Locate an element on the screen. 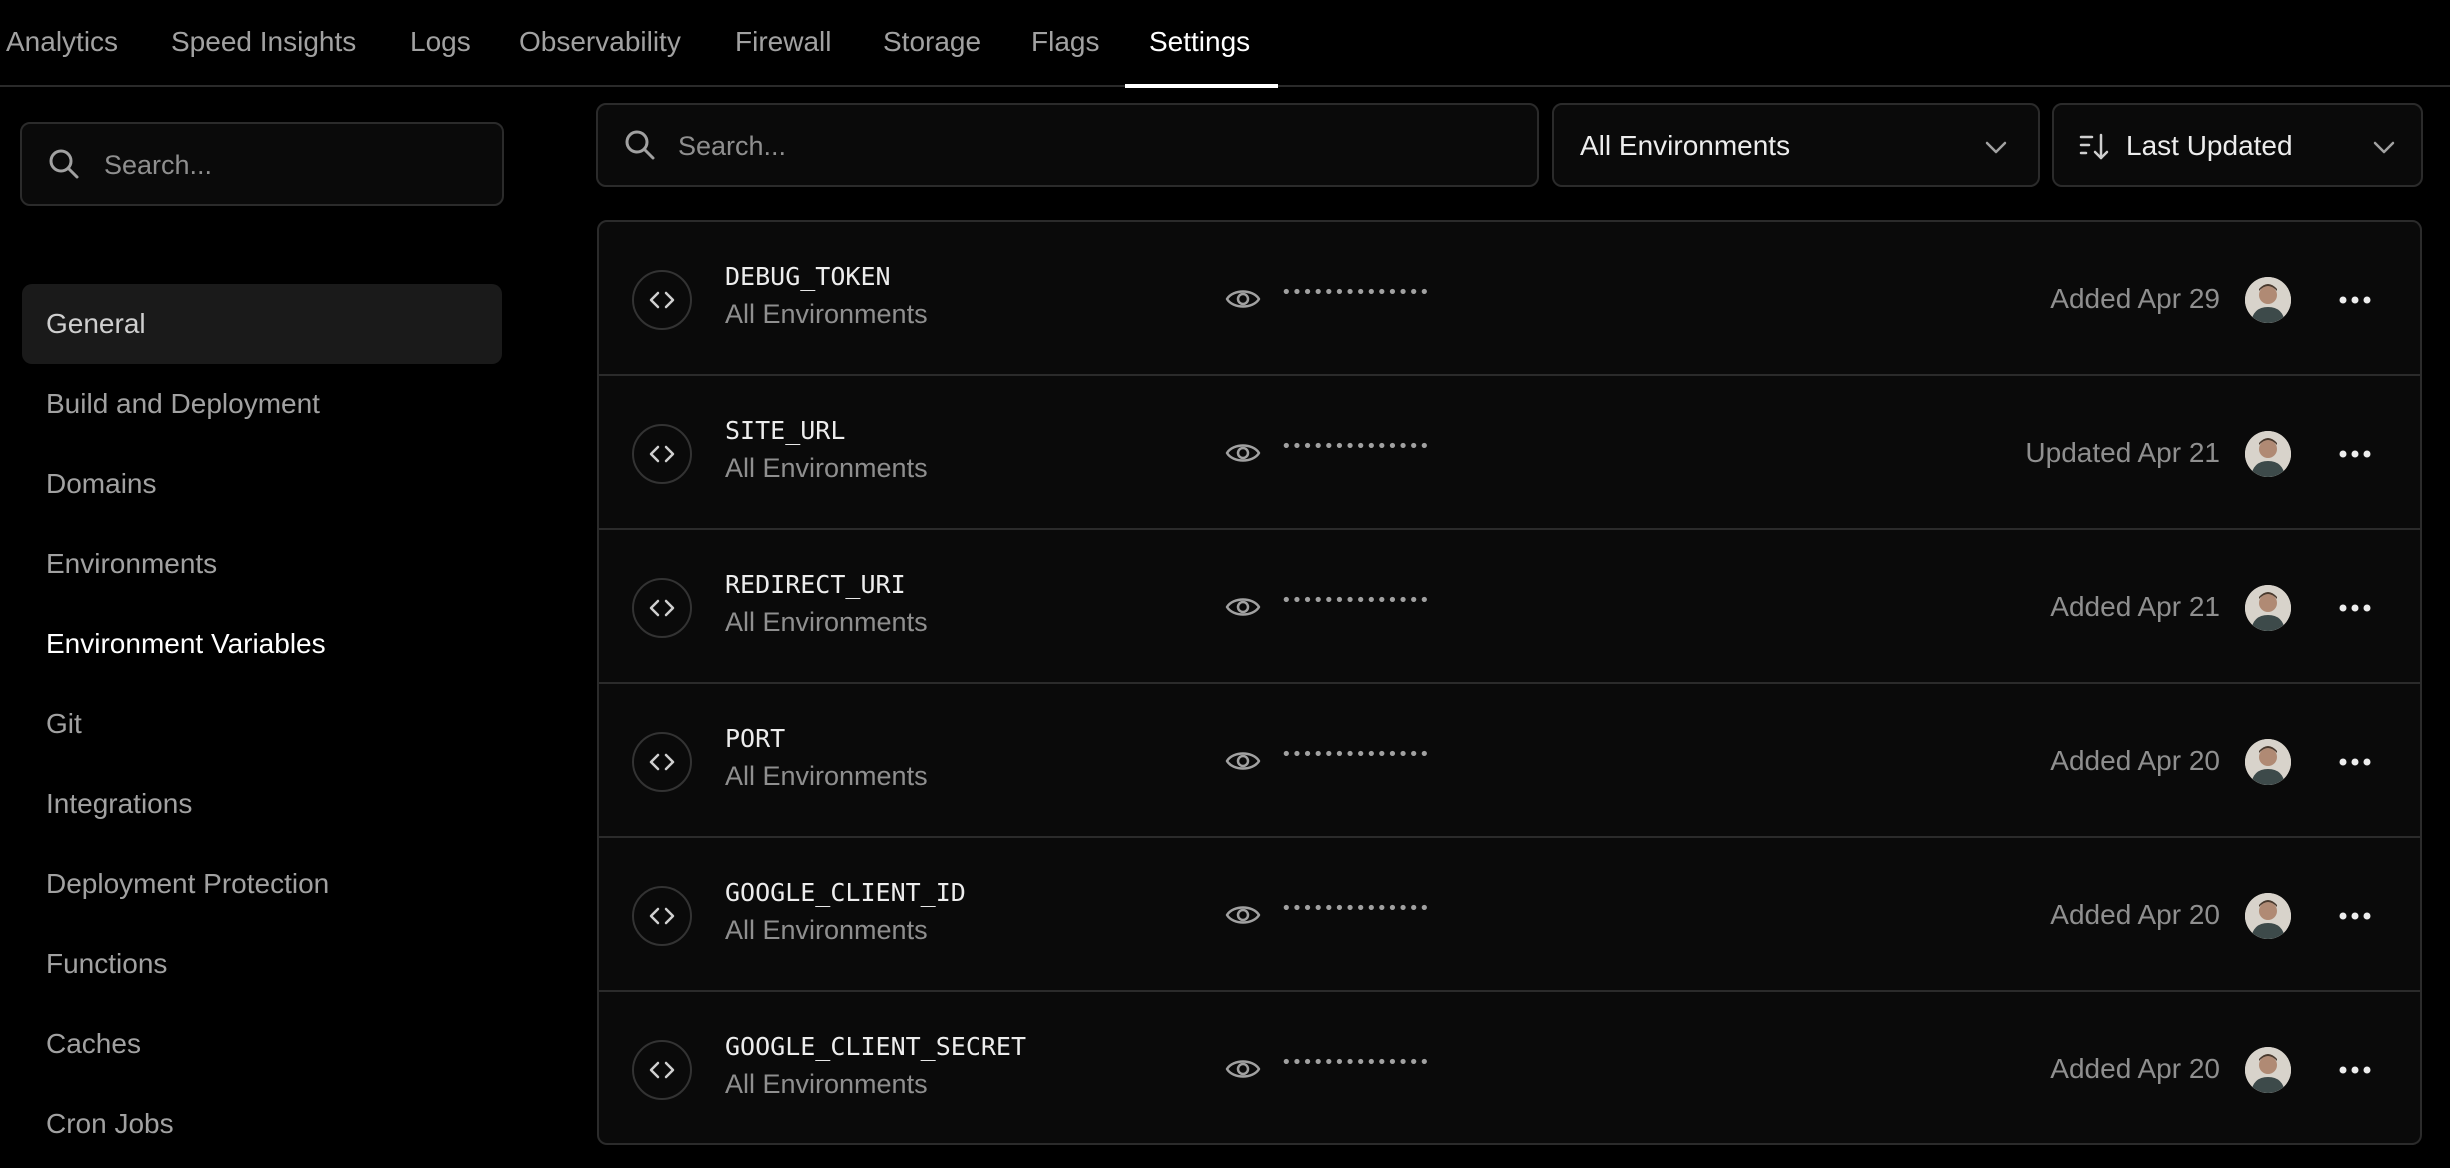 This screenshot has height=1168, width=2450. sidebar-item-domains: Domains is located at coordinates (262, 484).